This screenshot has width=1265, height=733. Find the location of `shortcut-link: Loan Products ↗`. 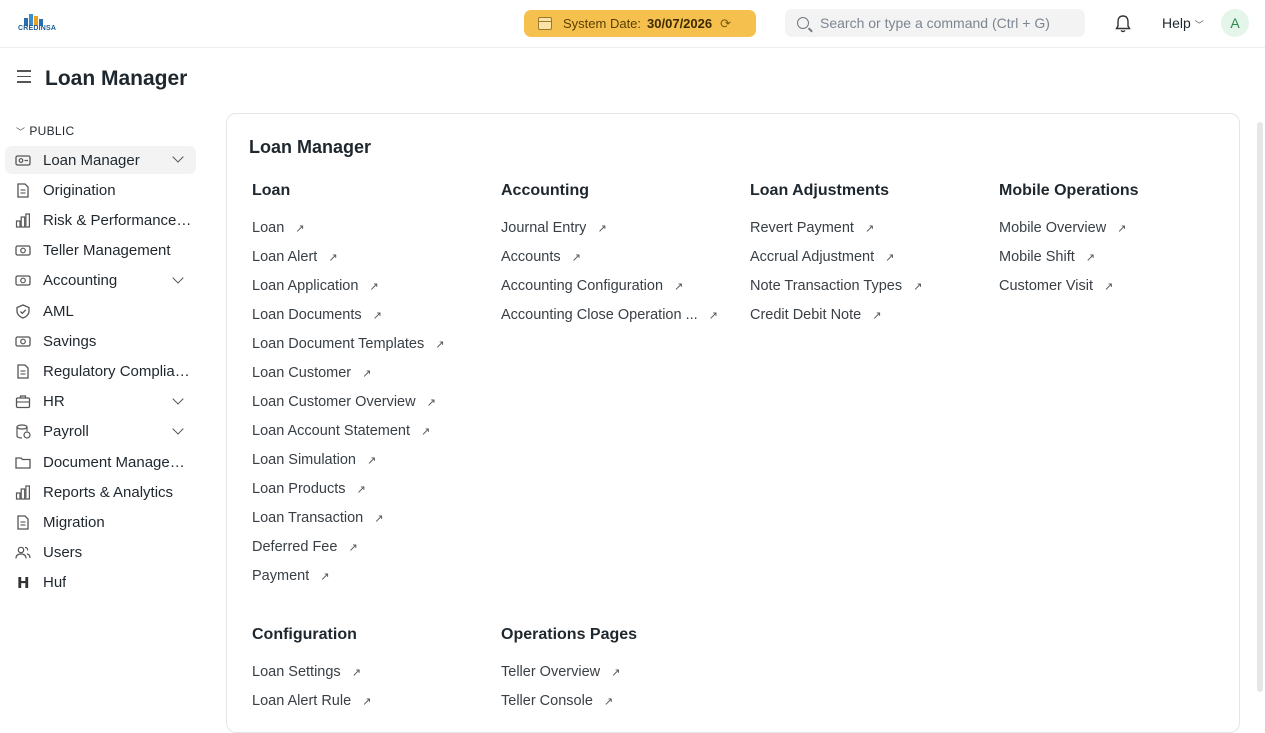

shortcut-link: Loan Products ↗ is located at coordinates (367, 495).